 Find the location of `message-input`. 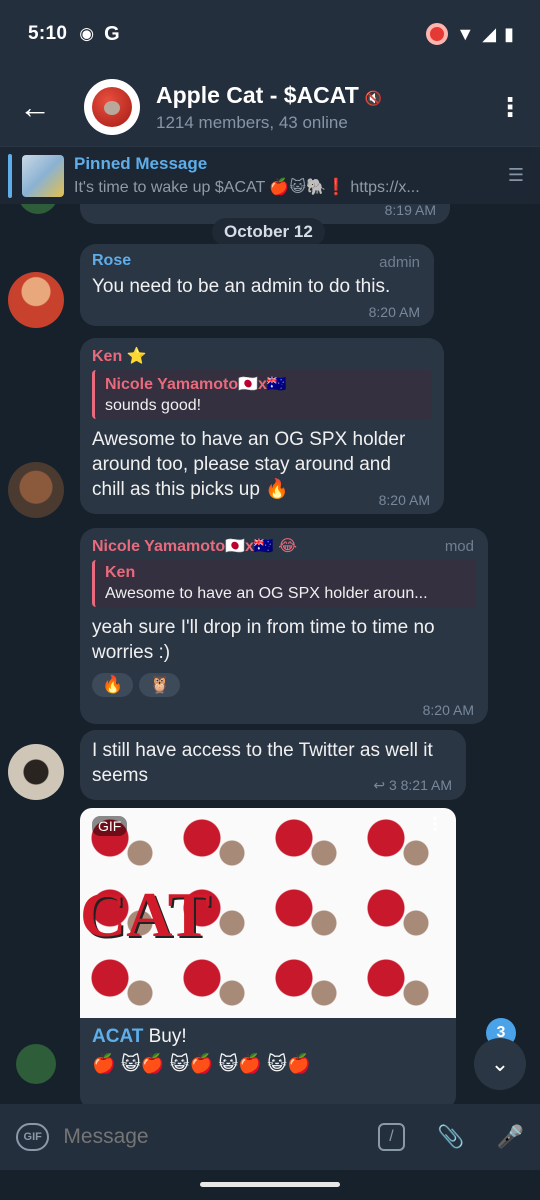

message-input is located at coordinates (200, 1137).